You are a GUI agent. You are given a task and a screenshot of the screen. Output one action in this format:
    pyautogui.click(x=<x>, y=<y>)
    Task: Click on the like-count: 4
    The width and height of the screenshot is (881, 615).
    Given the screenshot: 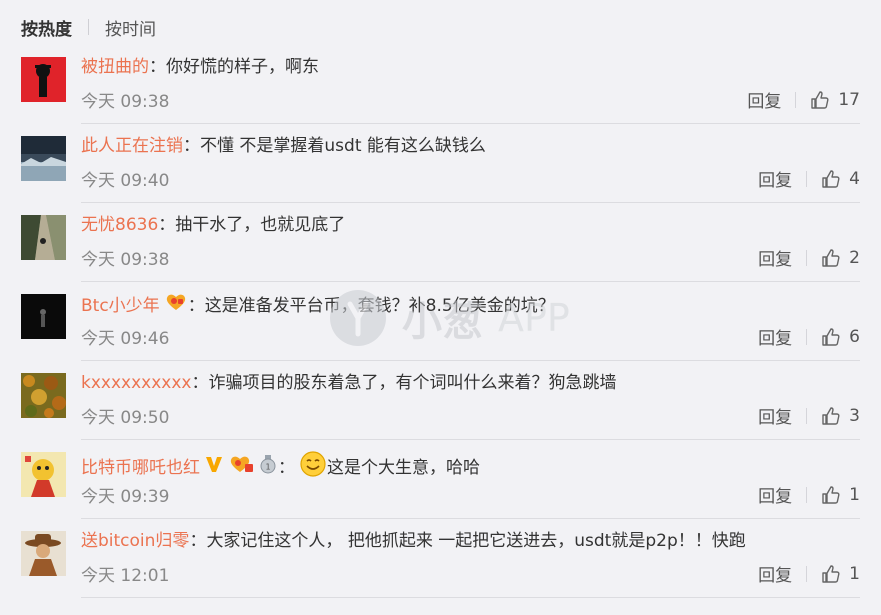 What is the action you would take?
    pyautogui.click(x=854, y=178)
    